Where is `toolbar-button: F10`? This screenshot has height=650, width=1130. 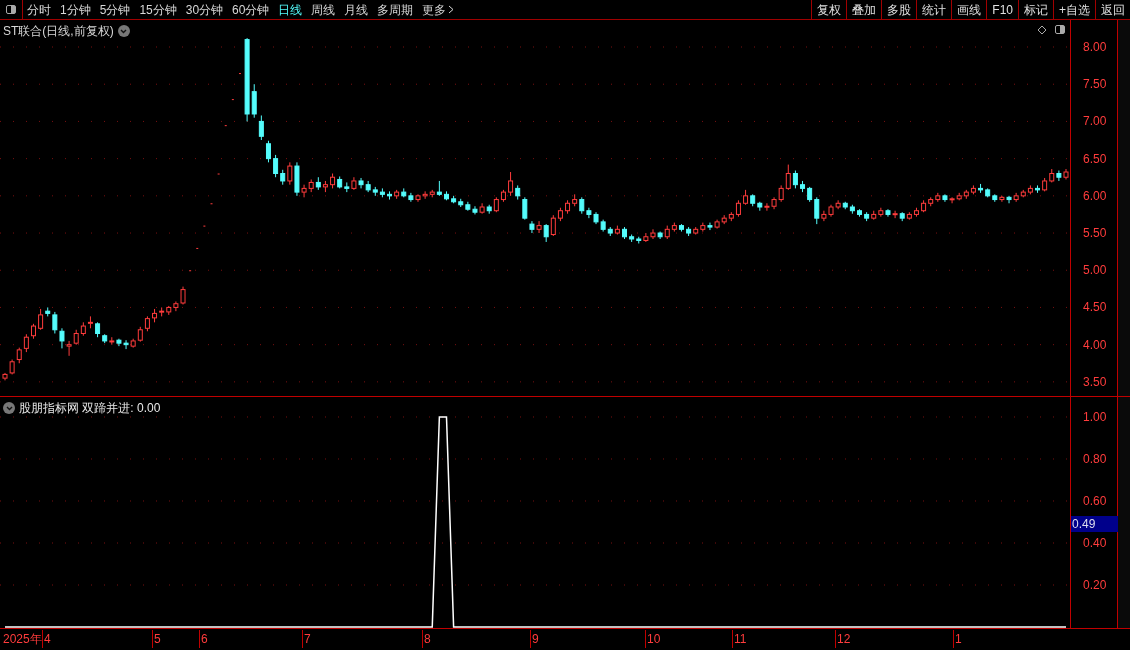
toolbar-button: F10 is located at coordinates (1002, 9).